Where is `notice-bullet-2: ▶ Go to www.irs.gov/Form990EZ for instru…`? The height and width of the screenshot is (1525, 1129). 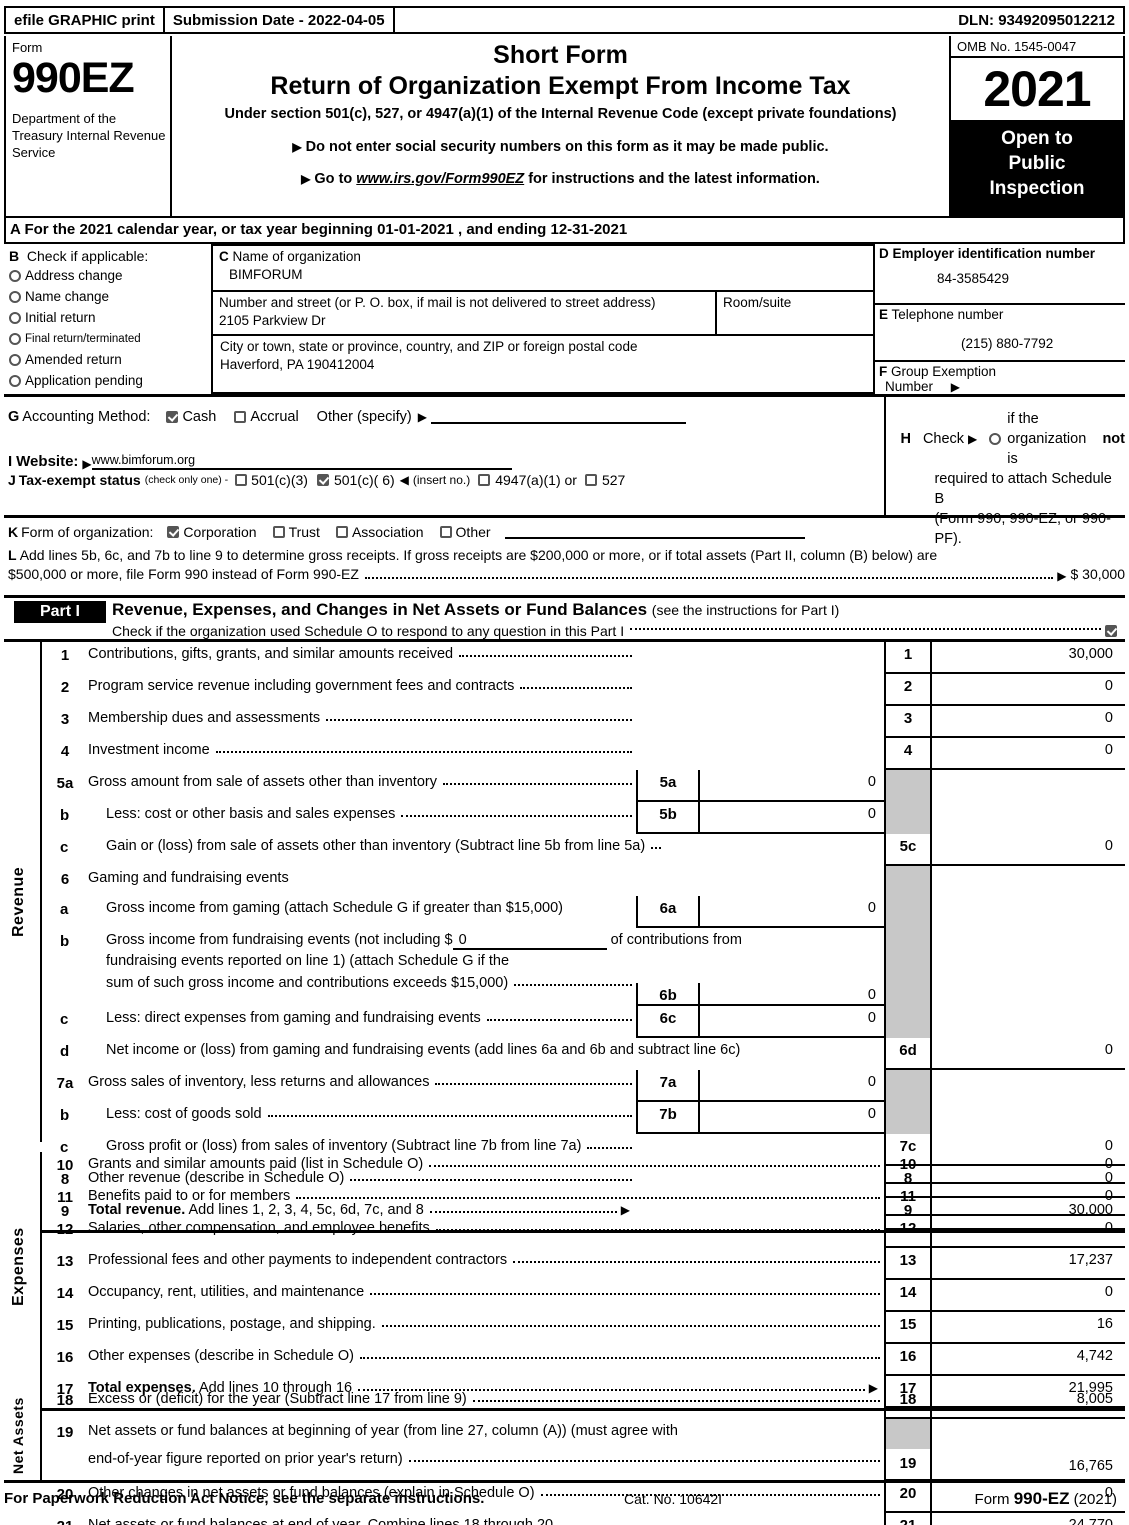
notice-bullet-2: ▶ Go to www.irs.gov/Form990EZ for instru… is located at coordinates (560, 179).